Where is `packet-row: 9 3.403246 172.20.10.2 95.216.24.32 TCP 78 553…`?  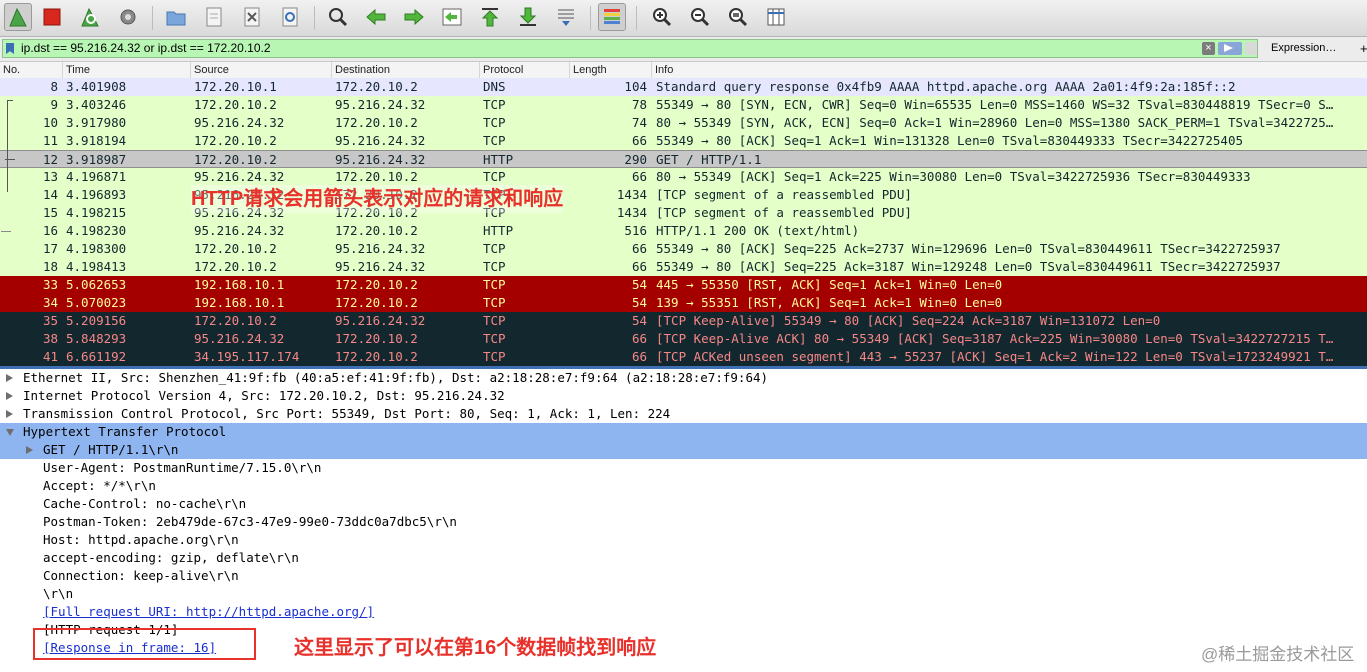
packet-row: 9 3.403246 172.20.10.2 95.216.24.32 TCP 78 553… is located at coordinates (683, 105).